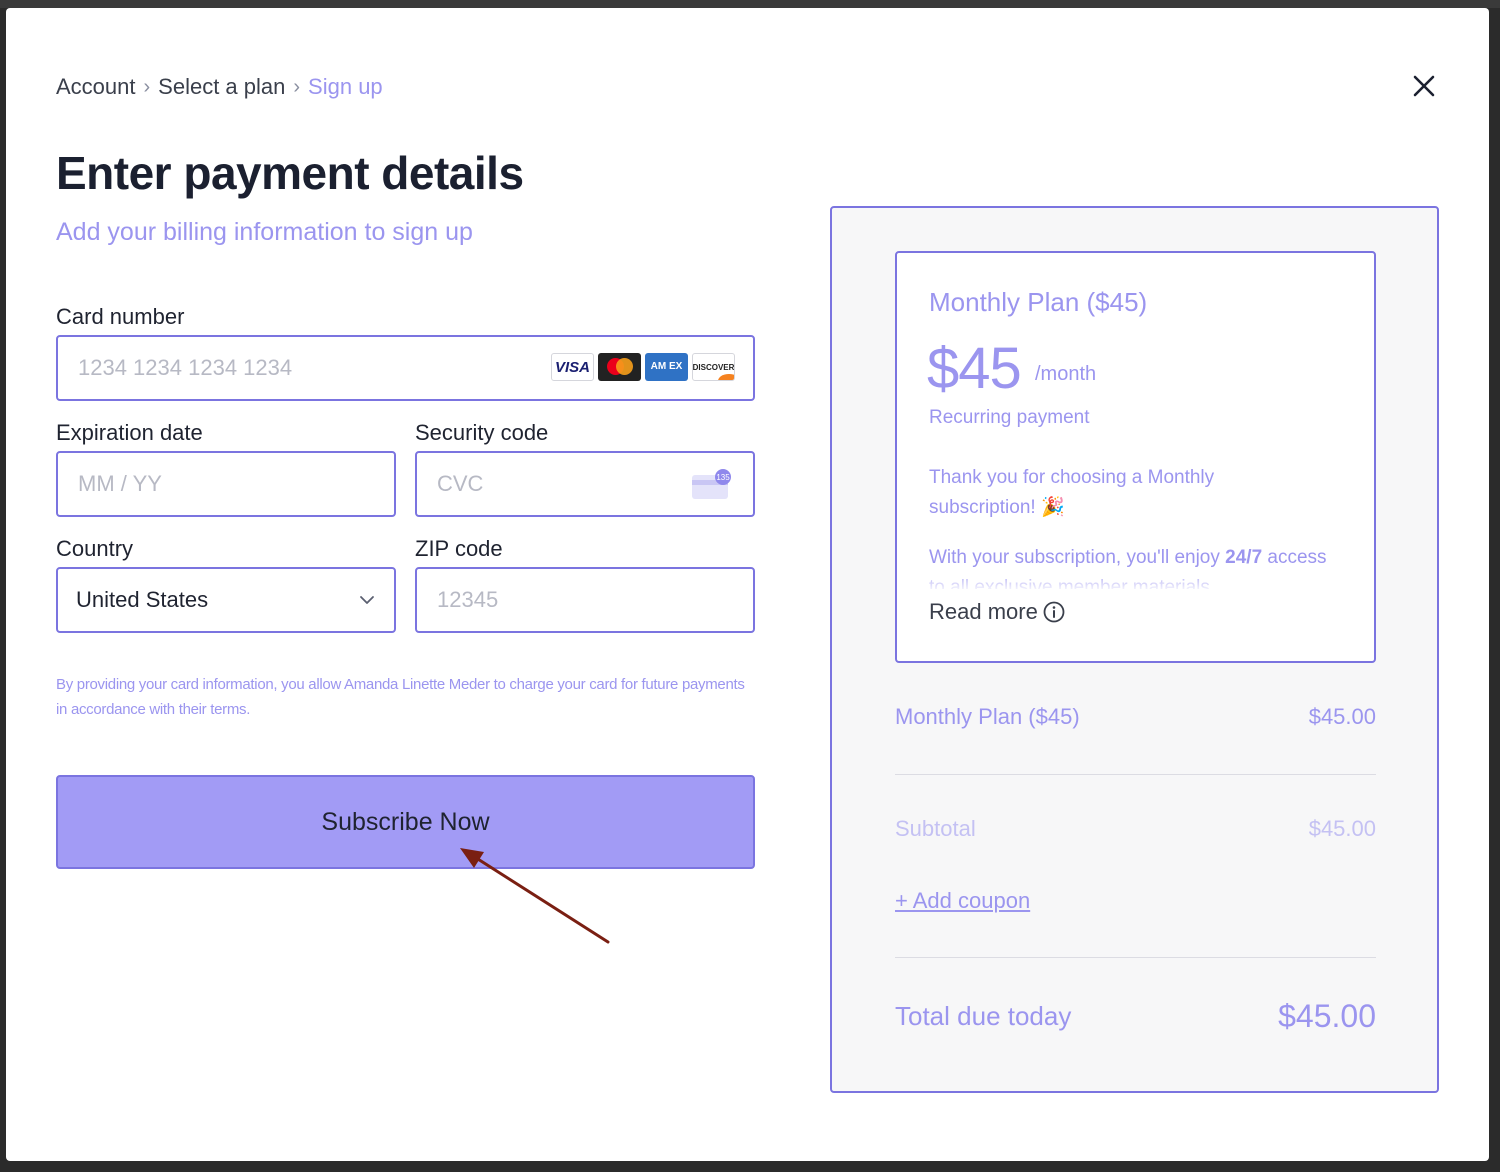  I want to click on close-button, so click(1424, 86).